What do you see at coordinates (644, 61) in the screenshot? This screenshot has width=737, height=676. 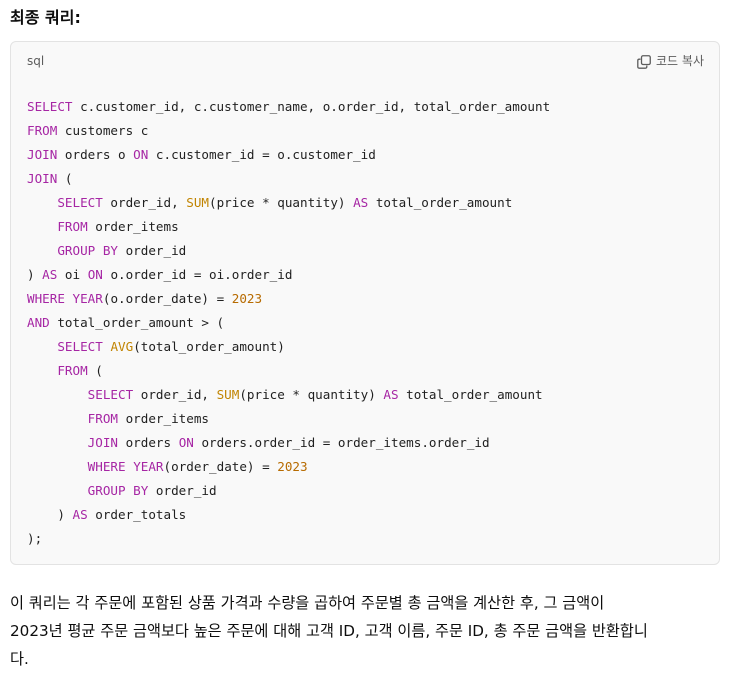 I see `copy-icon` at bounding box center [644, 61].